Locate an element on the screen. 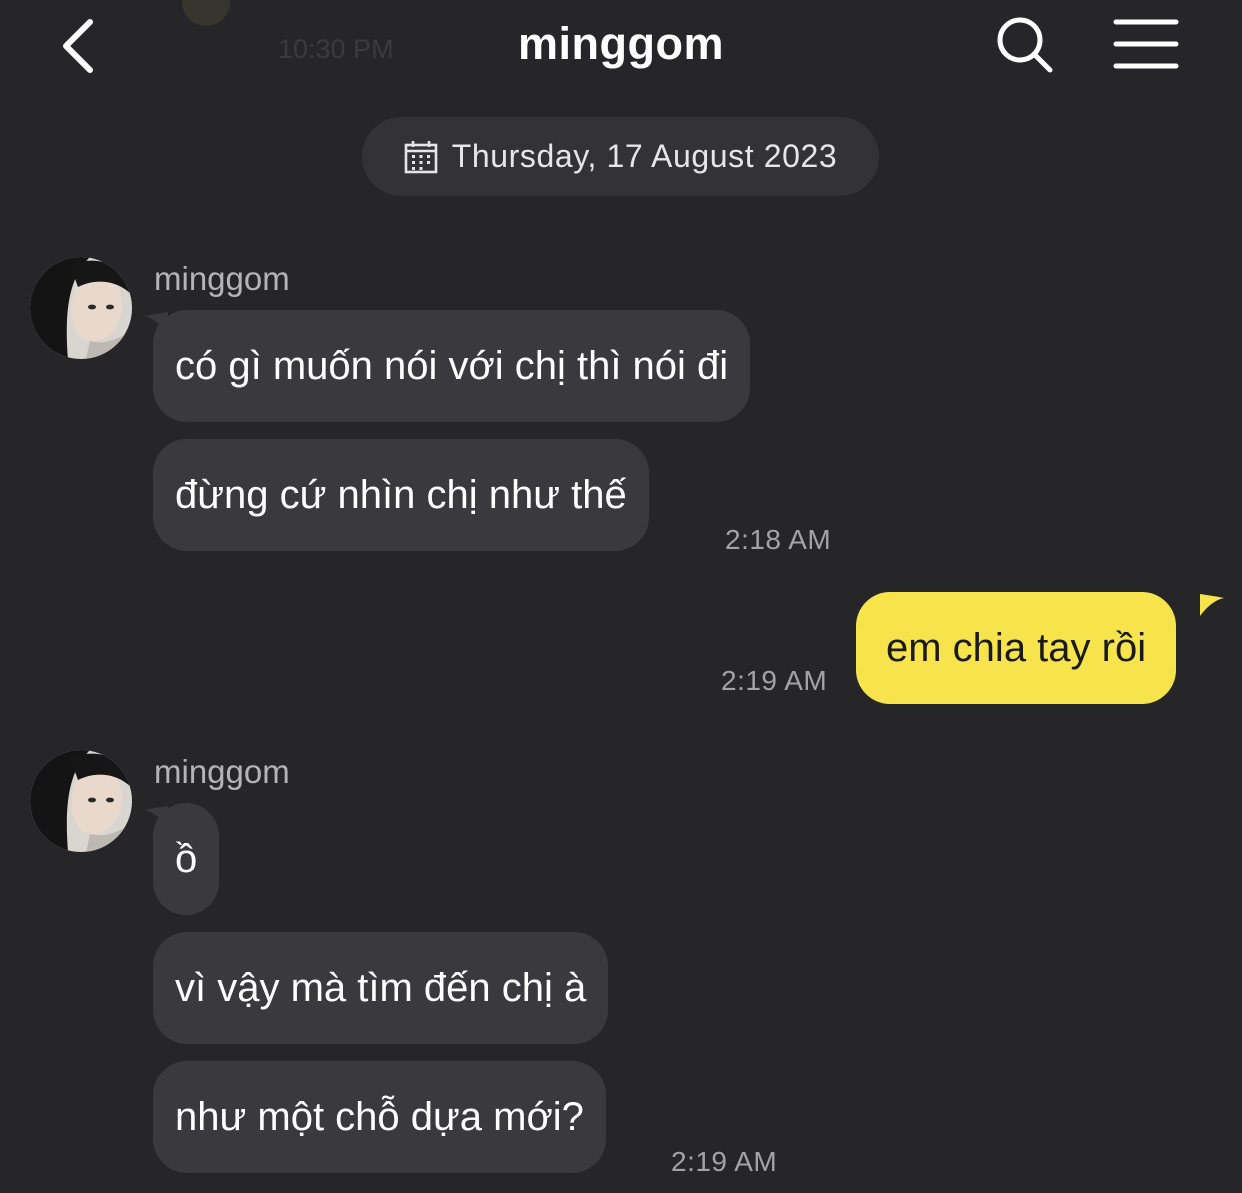 This screenshot has width=1242, height=1193. date-label: Thursday, 17 August 2023 is located at coordinates (644, 156).